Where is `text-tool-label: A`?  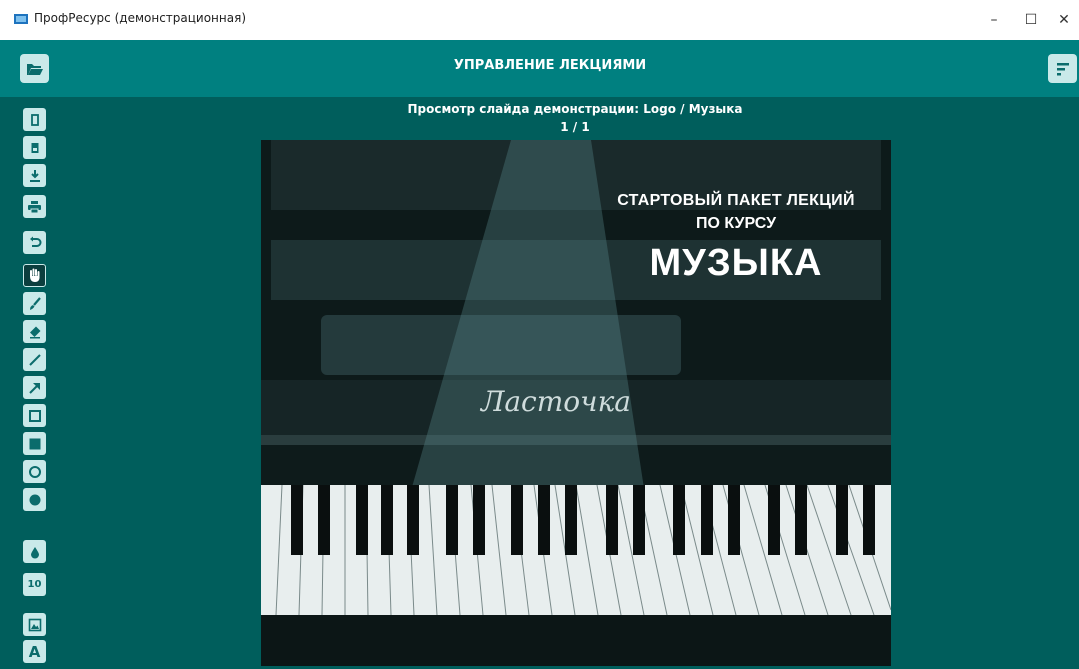
text-tool-label: A is located at coordinates (34, 651).